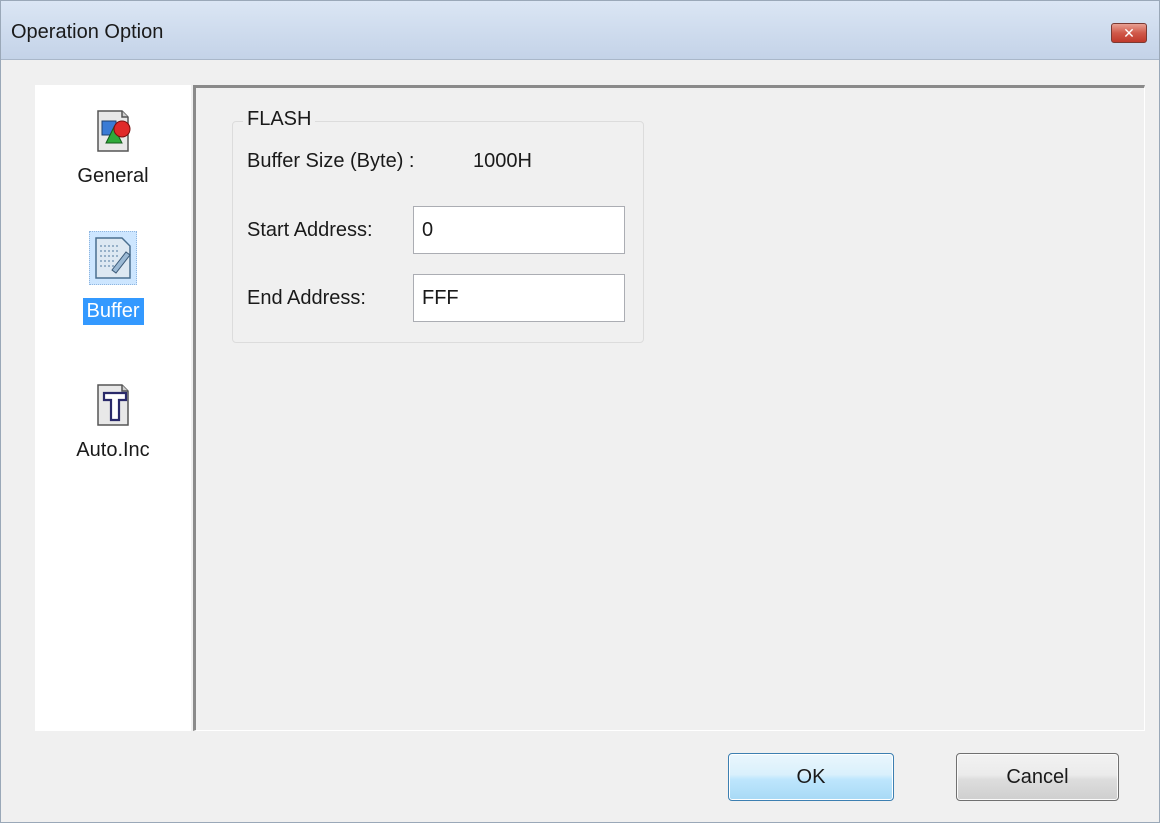 This screenshot has width=1160, height=823. Describe the element at coordinates (306, 298) in the screenshot. I see `end-address-label: End Address:` at that location.